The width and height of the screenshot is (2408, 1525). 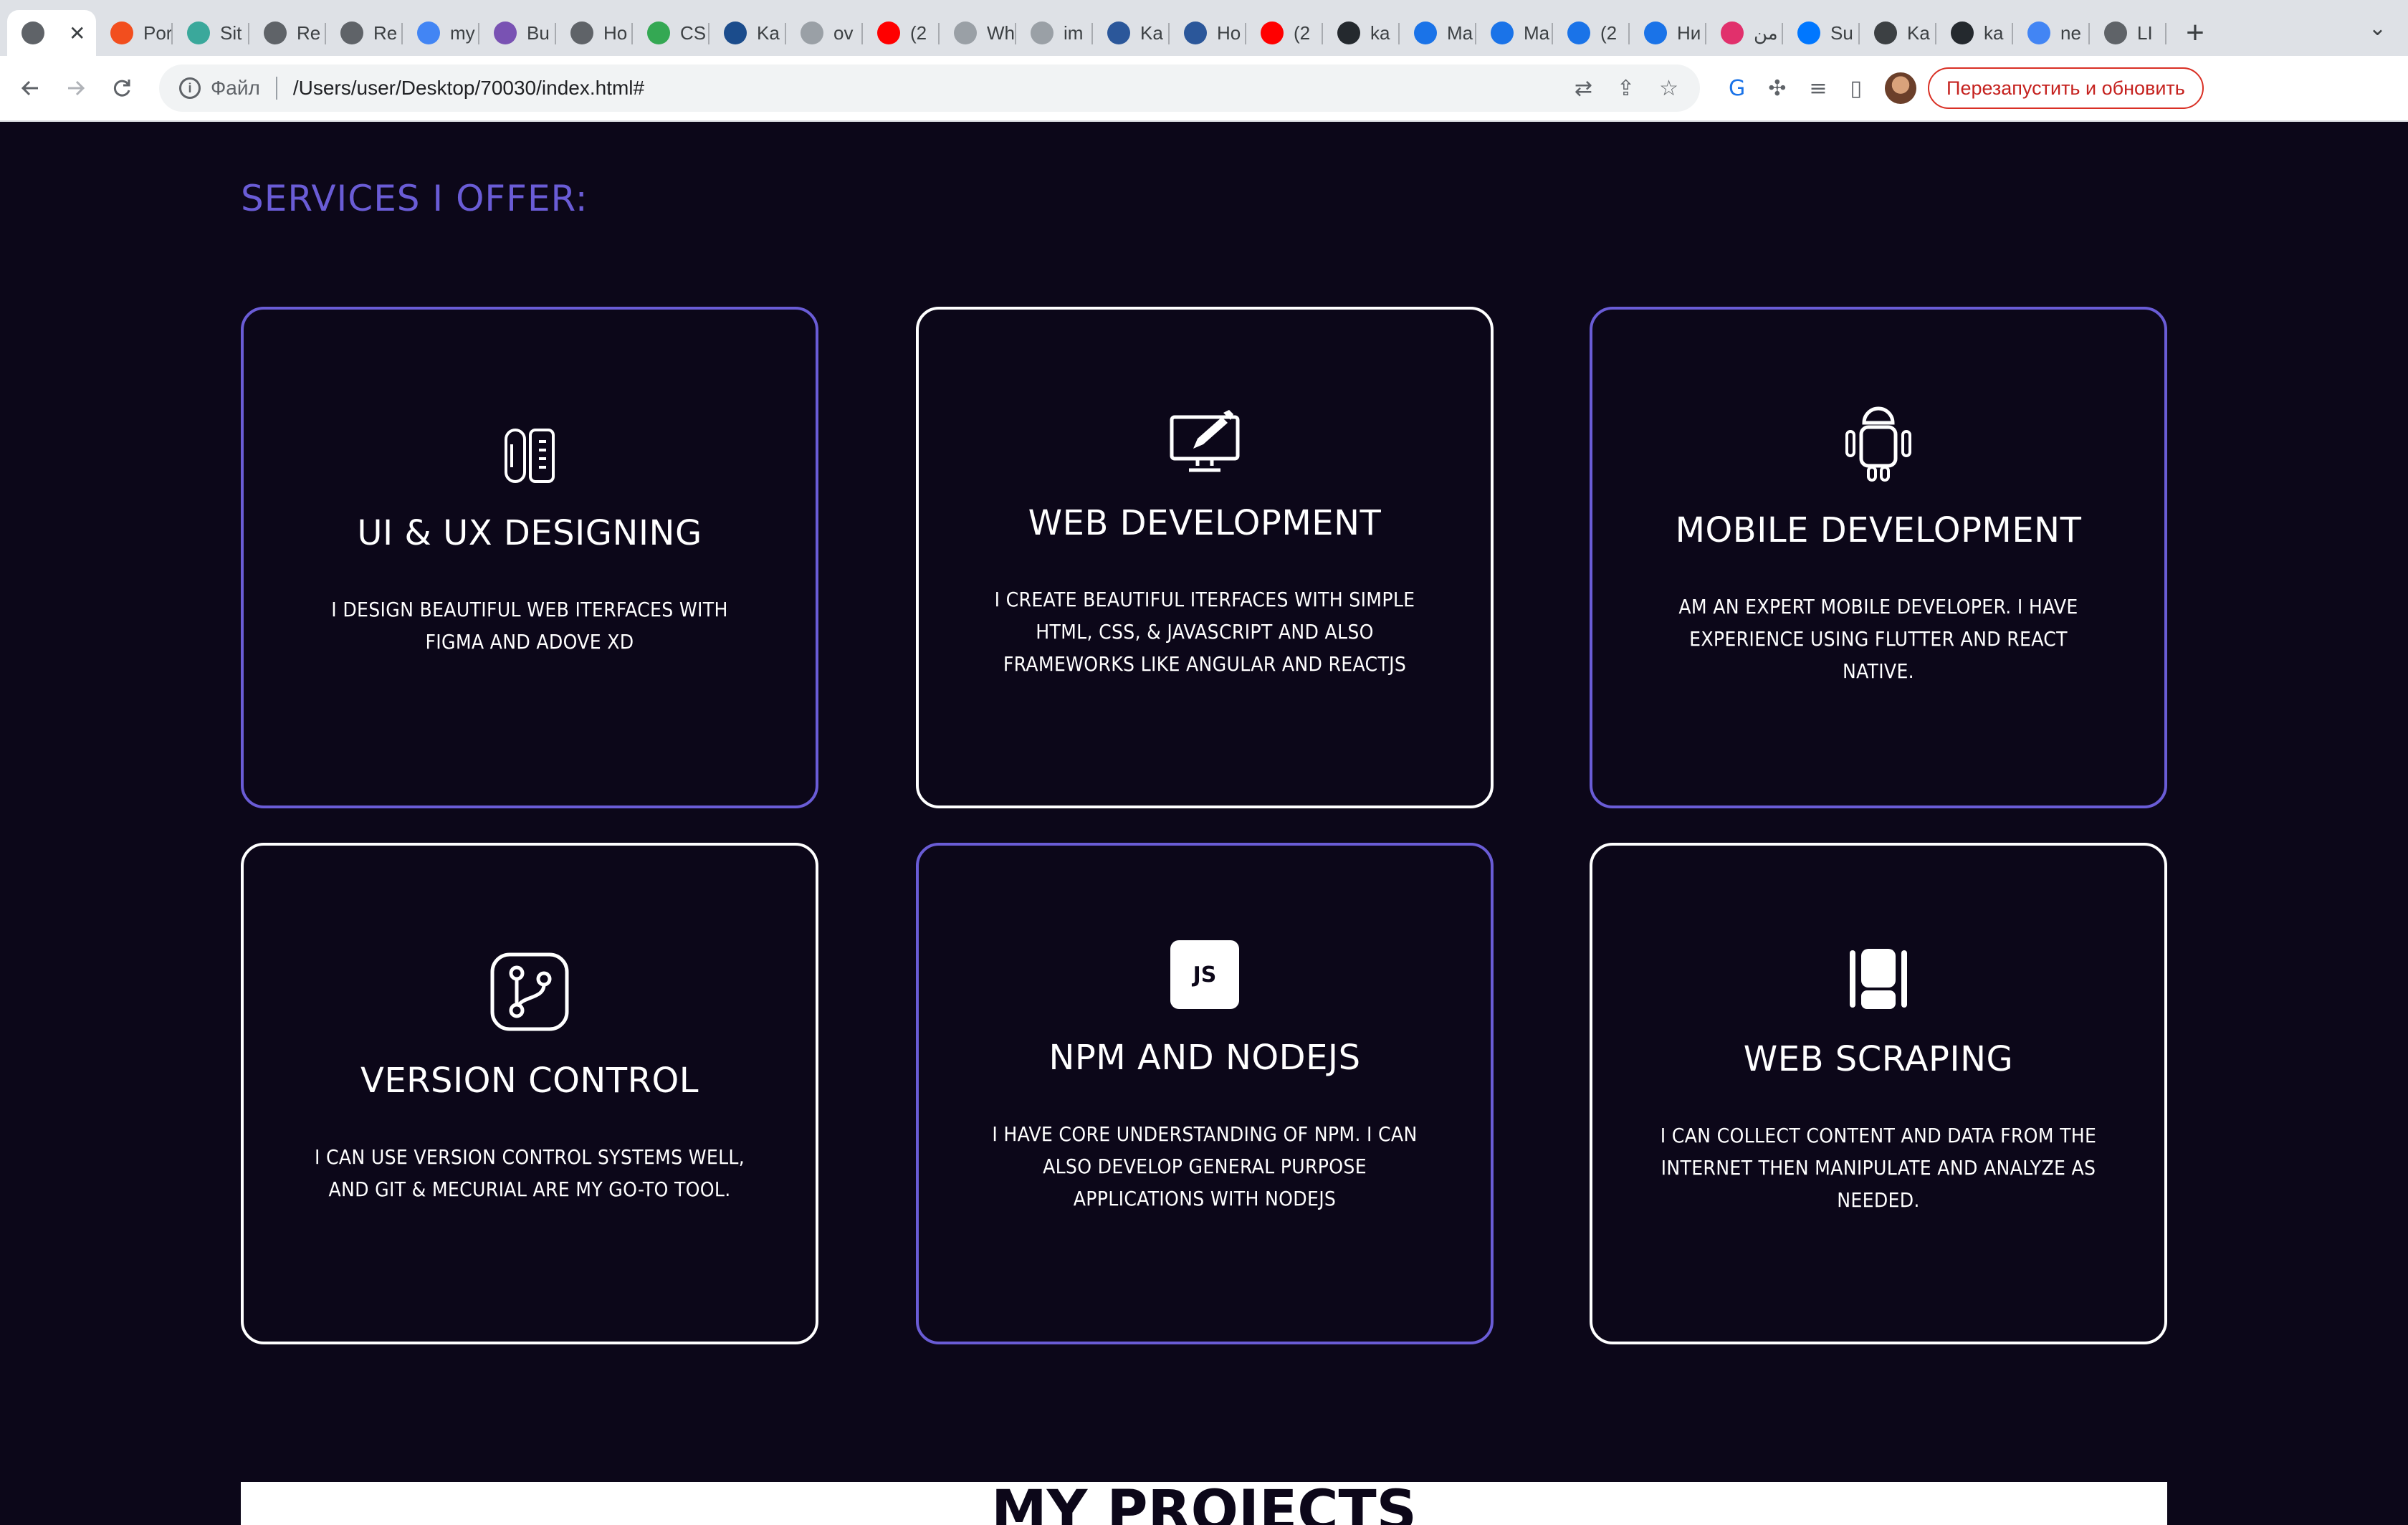 I want to click on browser-tab: Ни, so click(x=1668, y=33).